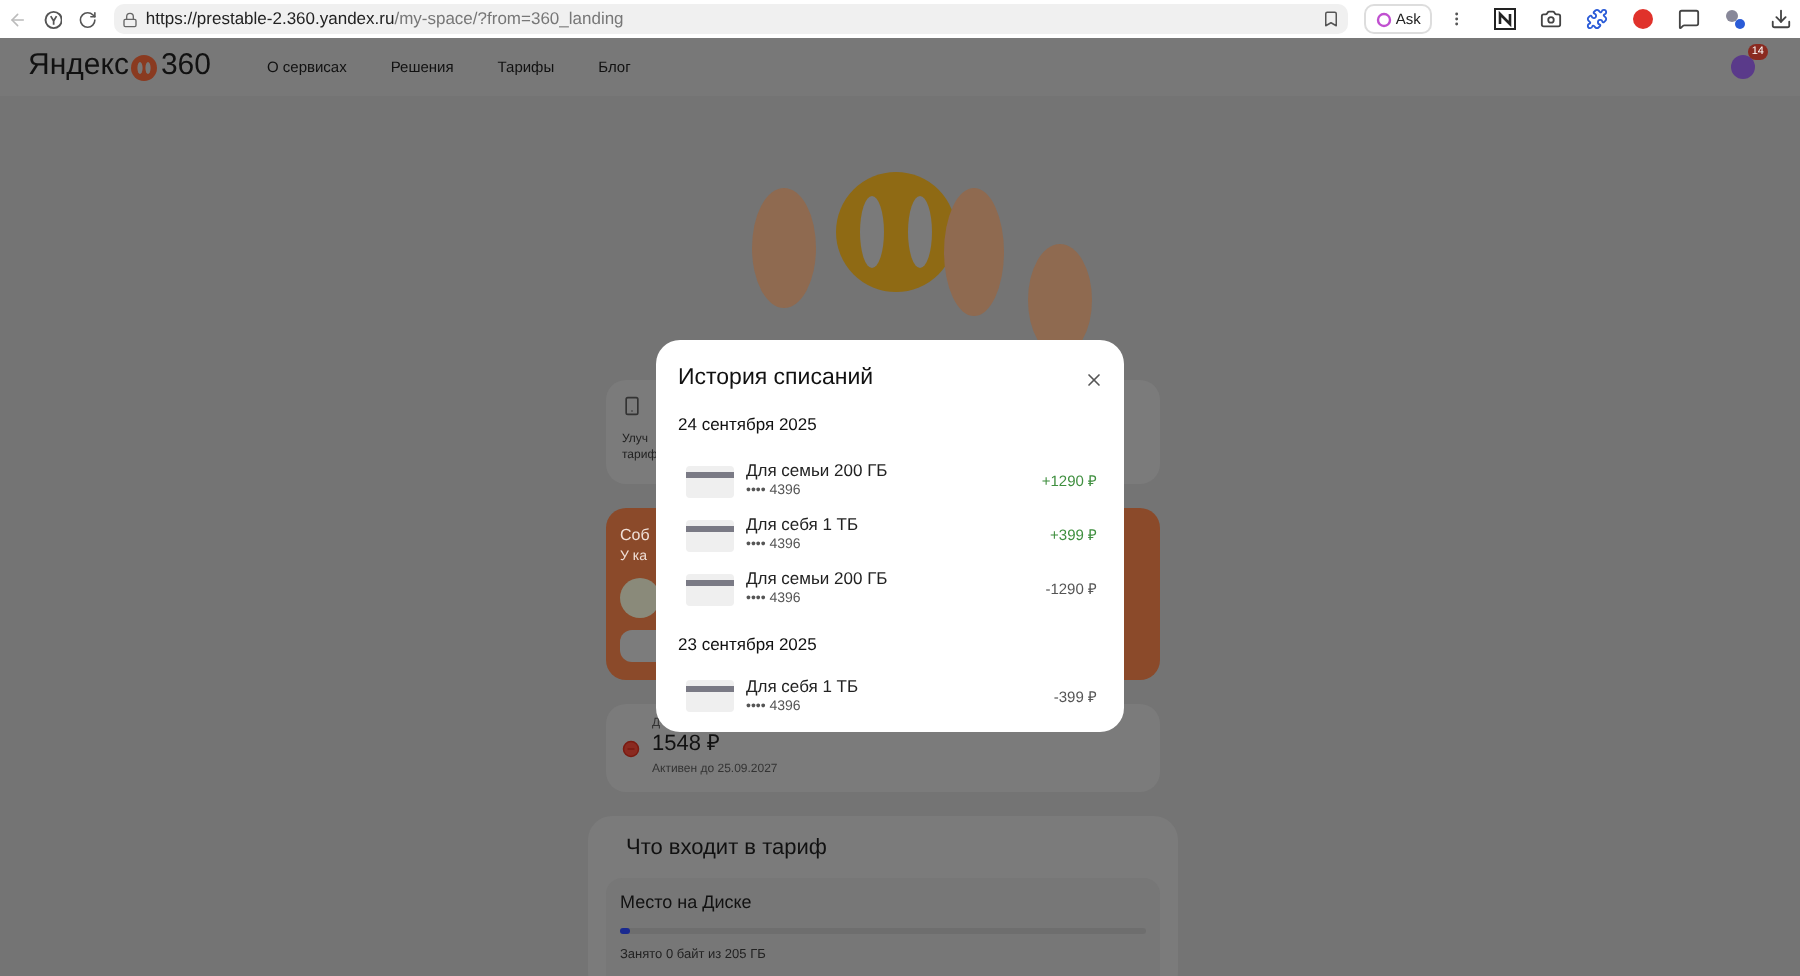 This screenshot has width=1800, height=976. I want to click on download-icon, so click(1781, 19).